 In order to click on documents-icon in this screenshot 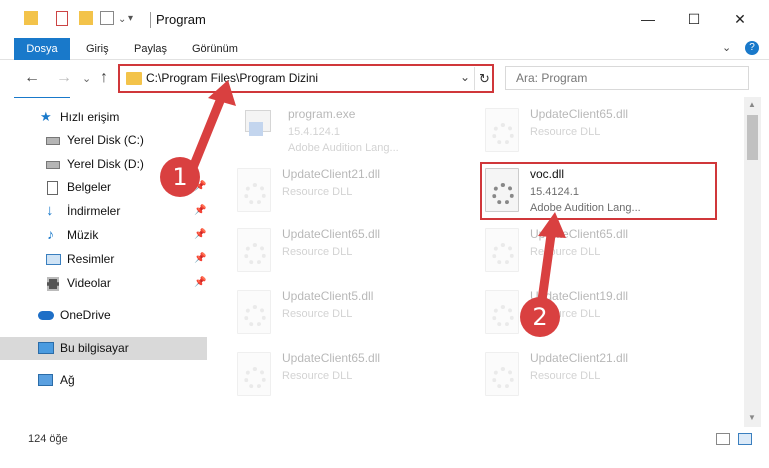, I will do `click(52, 188)`.